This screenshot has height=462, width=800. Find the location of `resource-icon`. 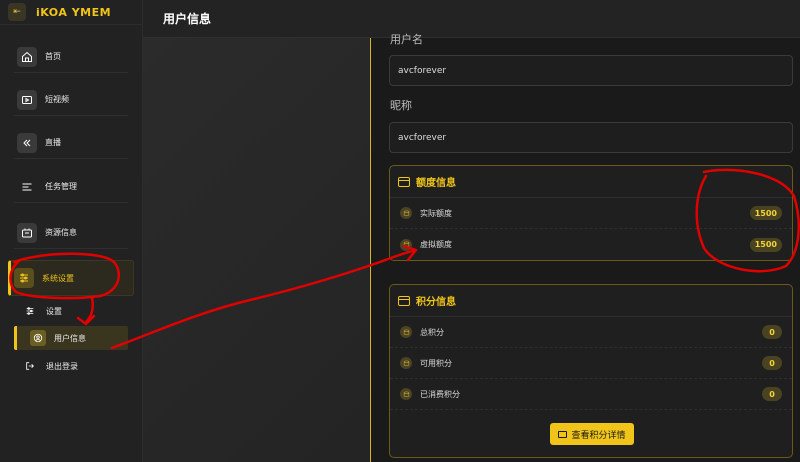

resource-icon is located at coordinates (27, 232).